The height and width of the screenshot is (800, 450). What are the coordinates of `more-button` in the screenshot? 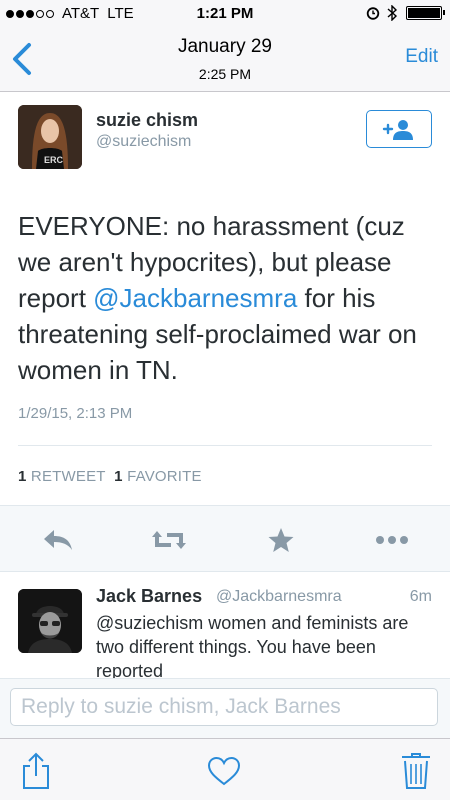 It's located at (392, 540).